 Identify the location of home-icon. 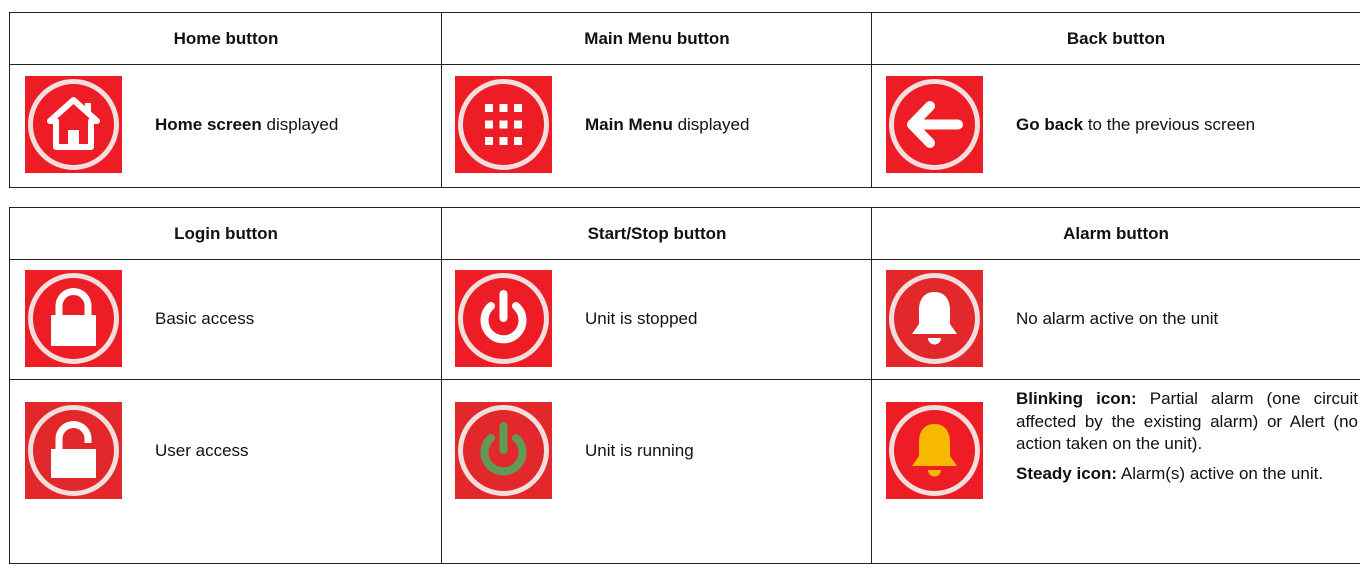
(73, 124).